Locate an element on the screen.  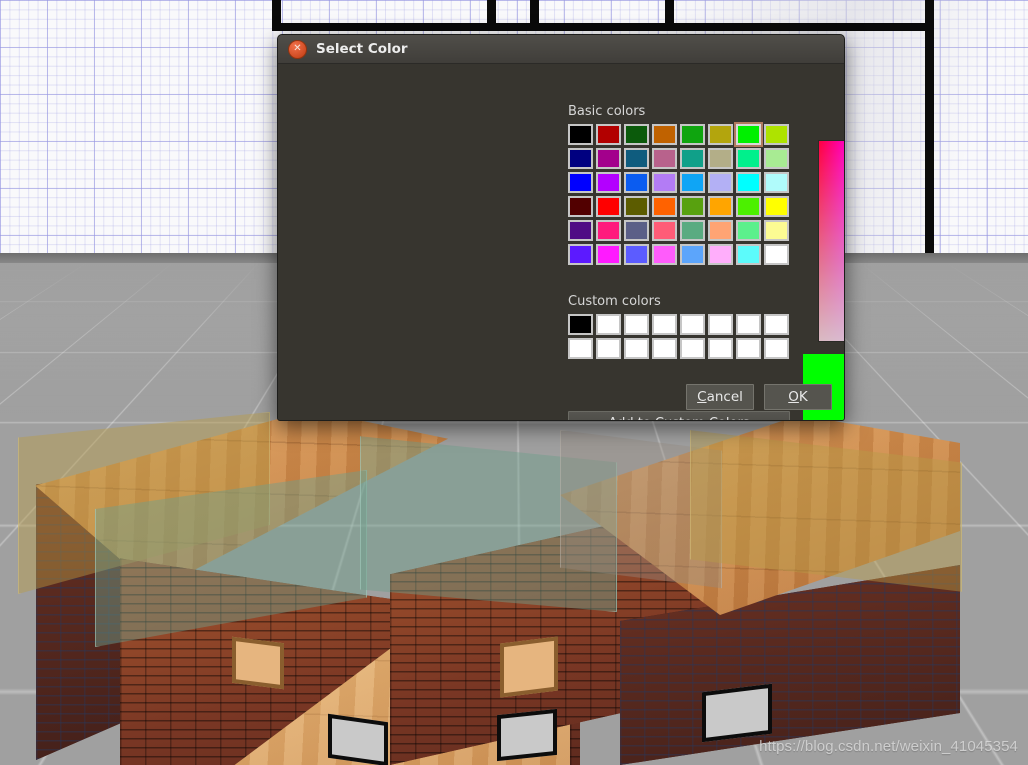
ok-button: OK is located at coordinates (798, 397).